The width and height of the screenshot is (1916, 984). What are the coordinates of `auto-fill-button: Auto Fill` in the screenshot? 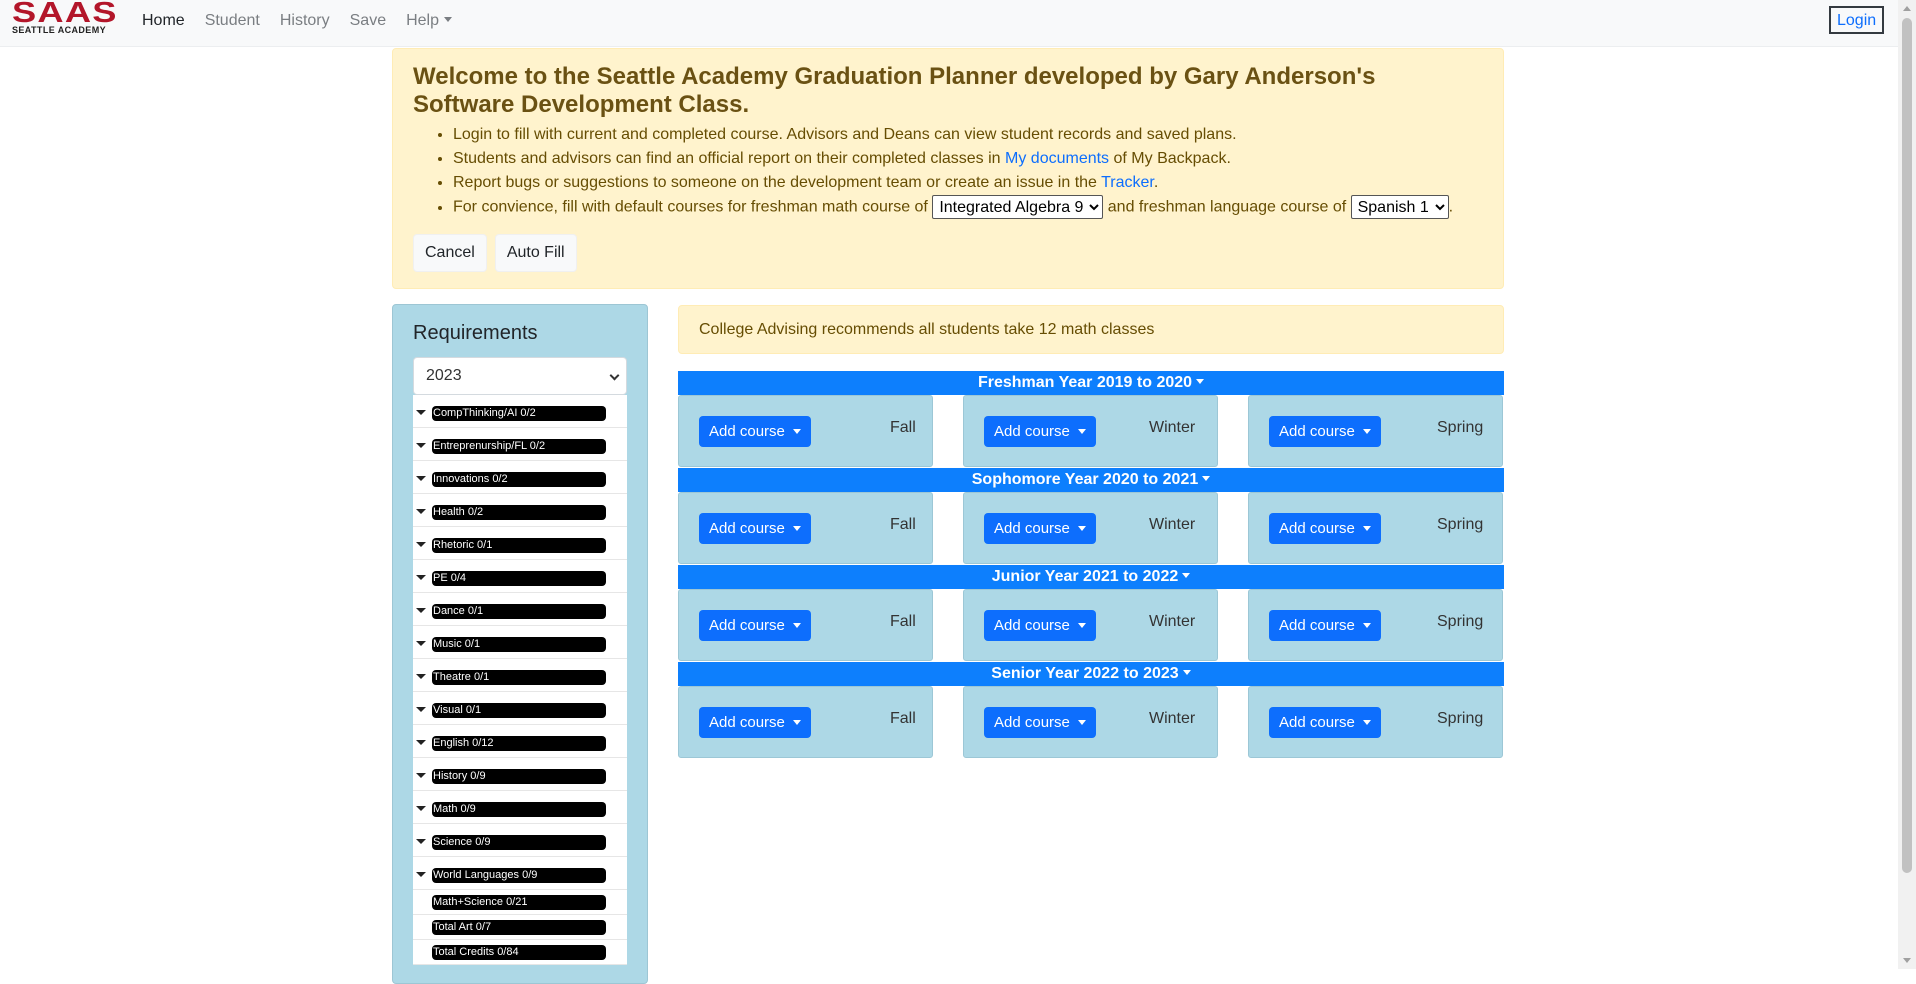 It's located at (535, 252).